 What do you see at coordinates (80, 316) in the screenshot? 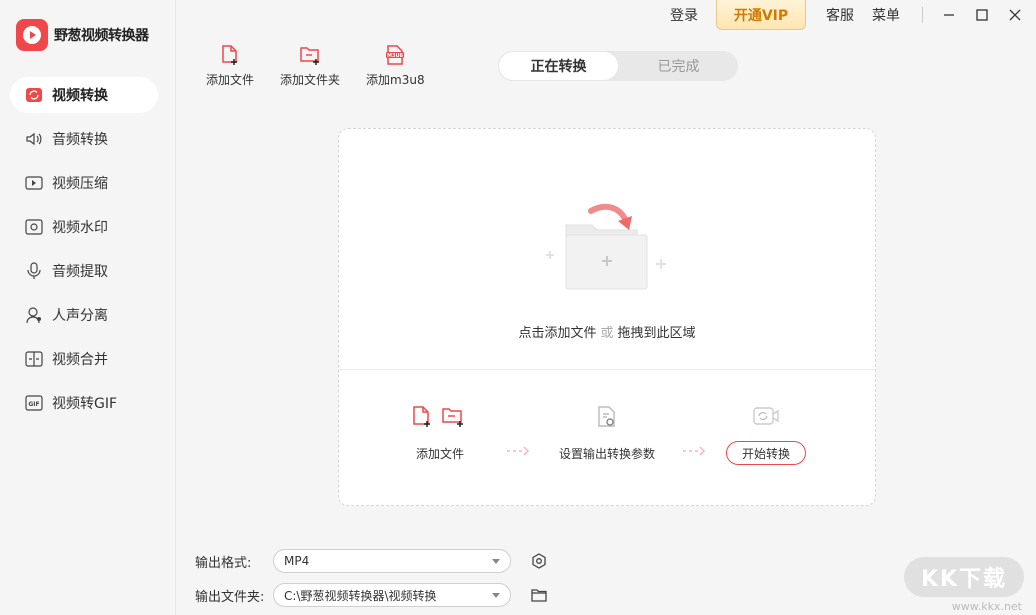
I see `sidebar-item-label: 人声分离` at bounding box center [80, 316].